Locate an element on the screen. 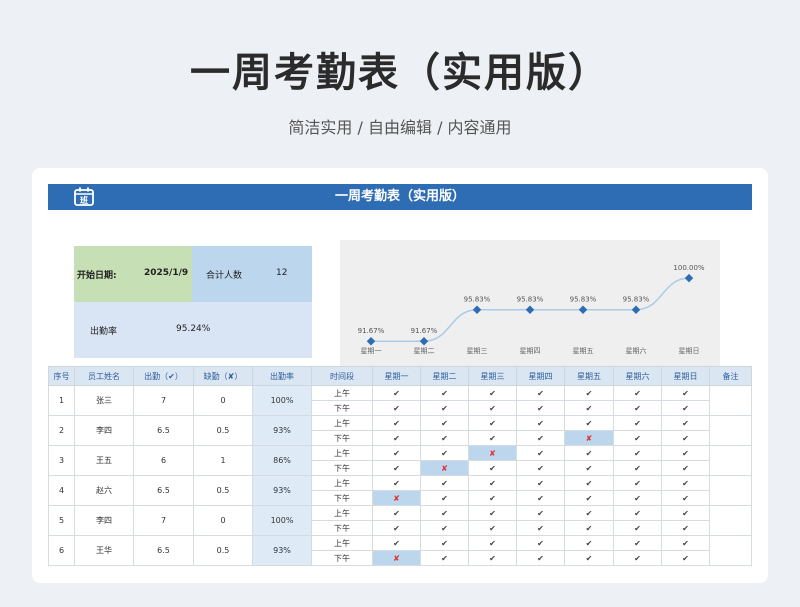 This screenshot has height=607, width=800. employee-name-cell: 赵六 is located at coordinates (104, 490).